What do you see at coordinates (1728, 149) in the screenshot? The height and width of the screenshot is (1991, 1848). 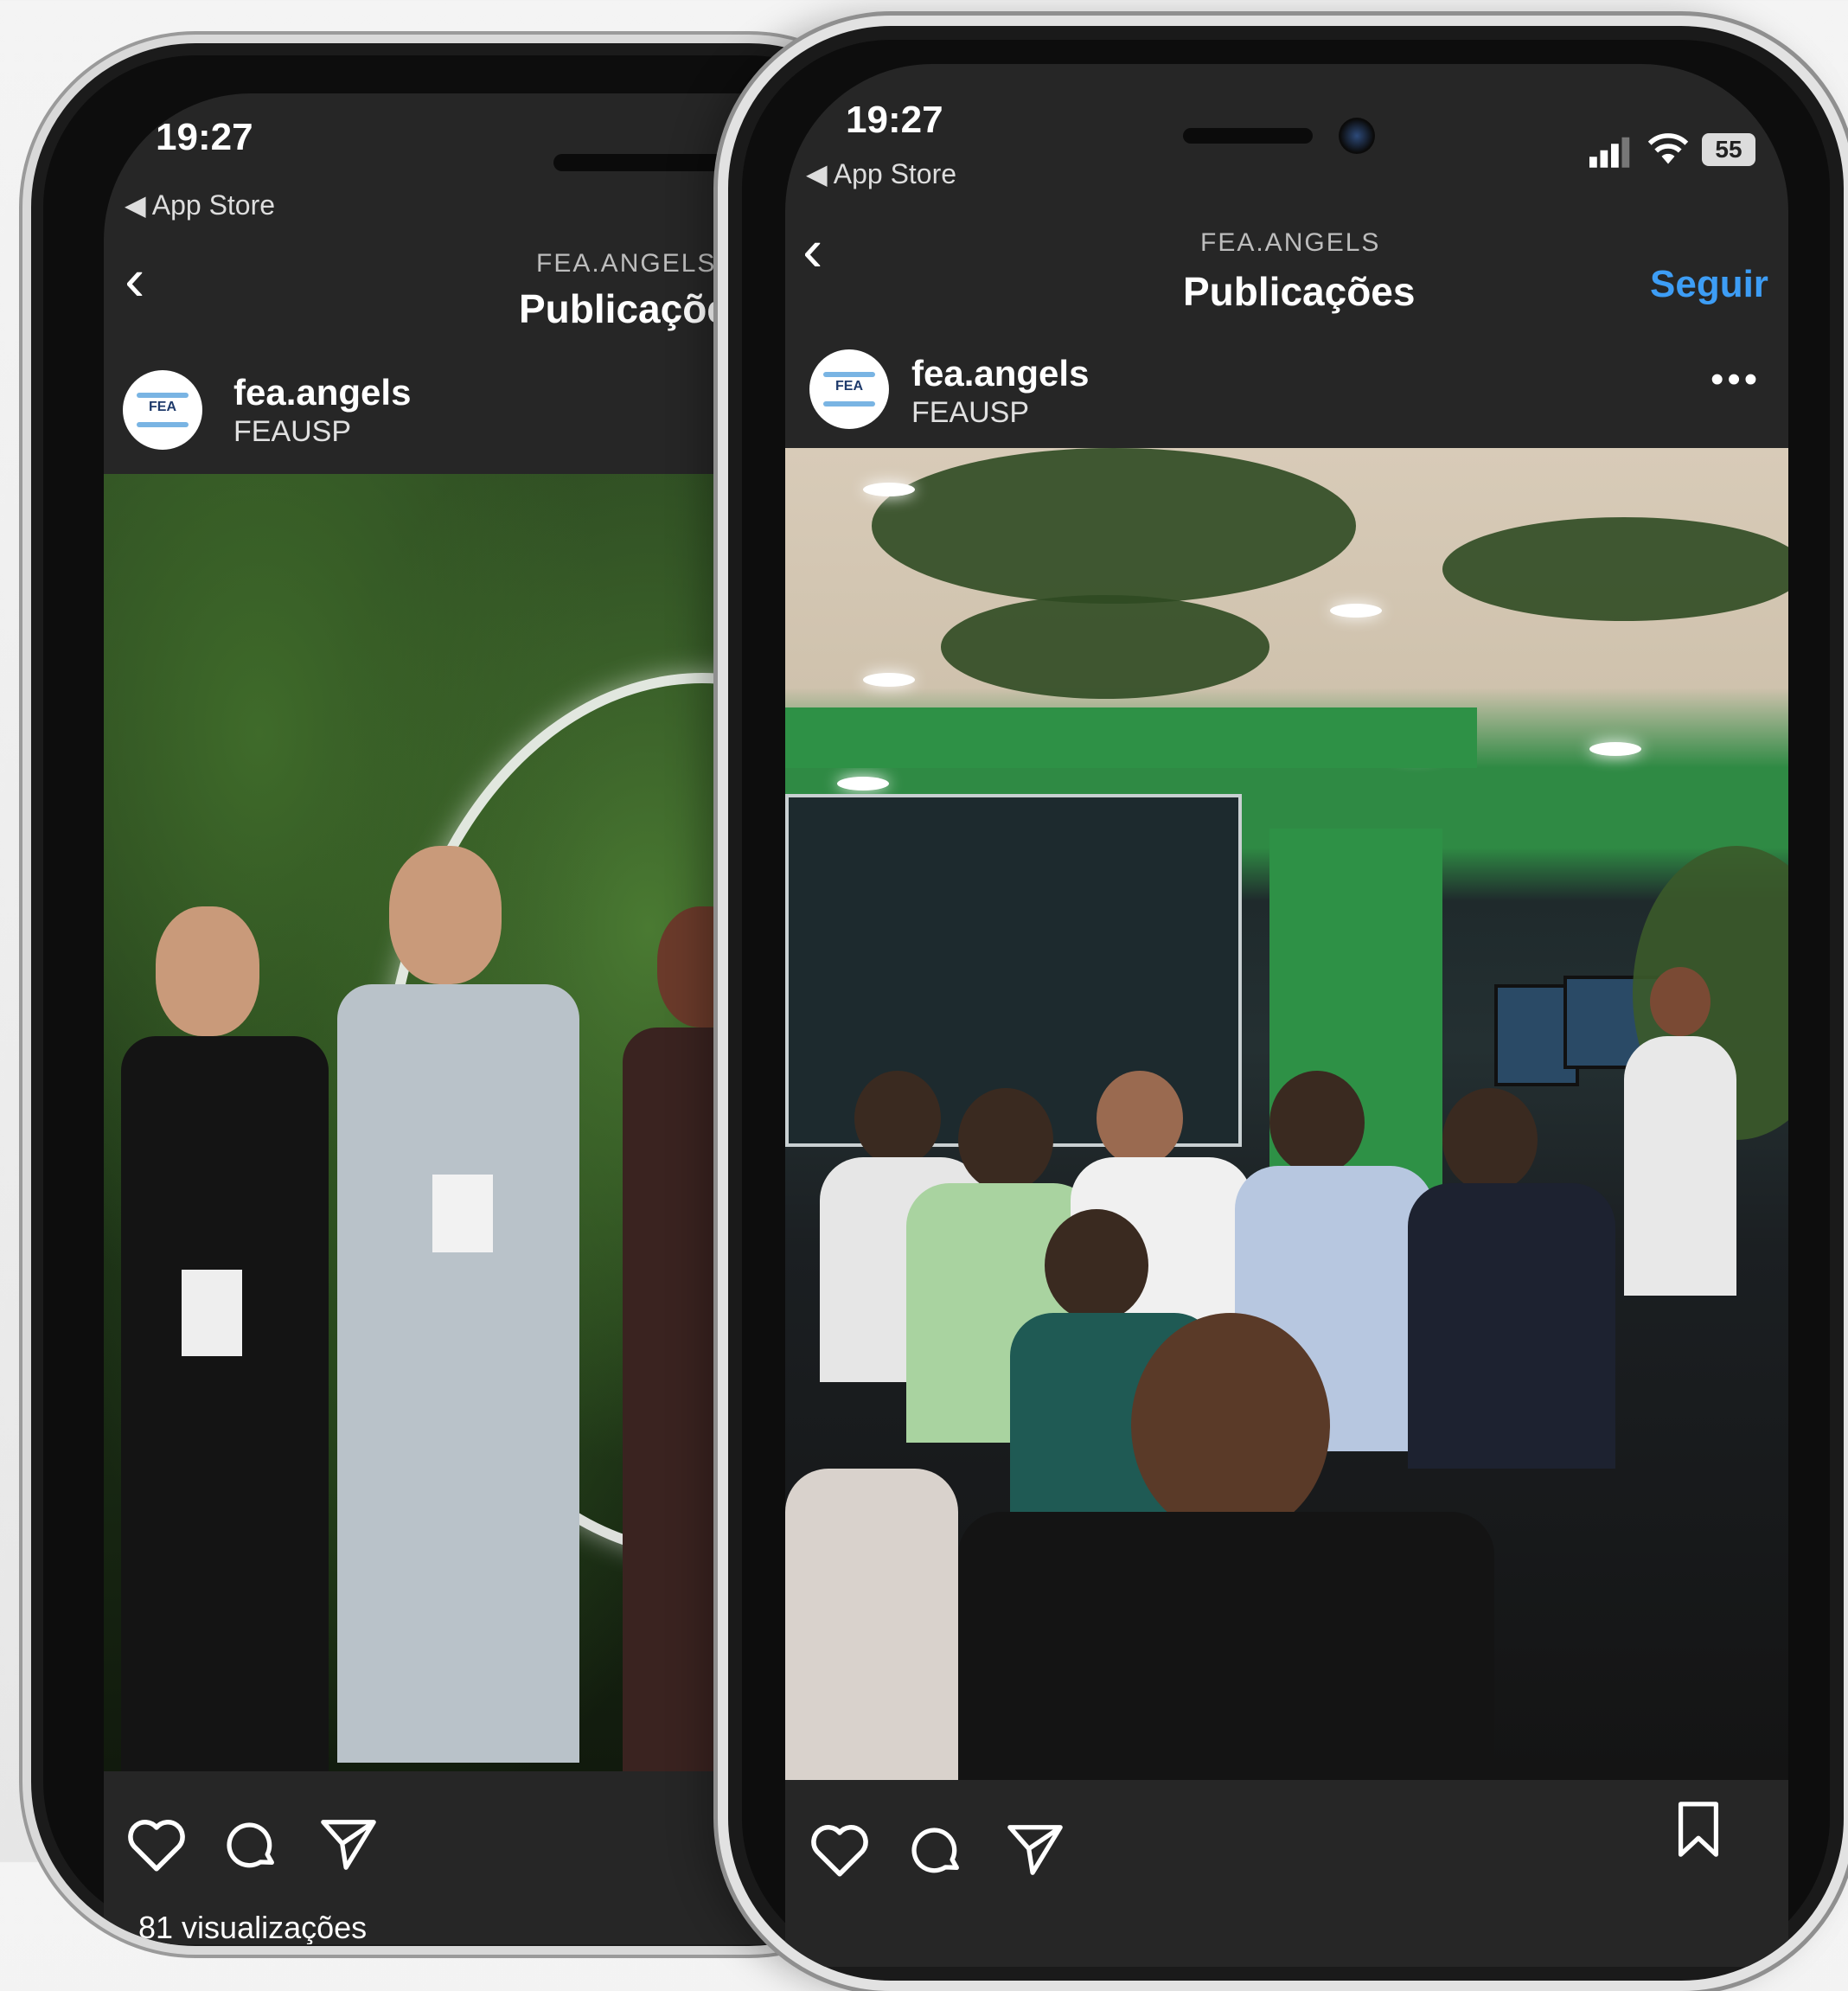 I see `battery-icon: 55` at bounding box center [1728, 149].